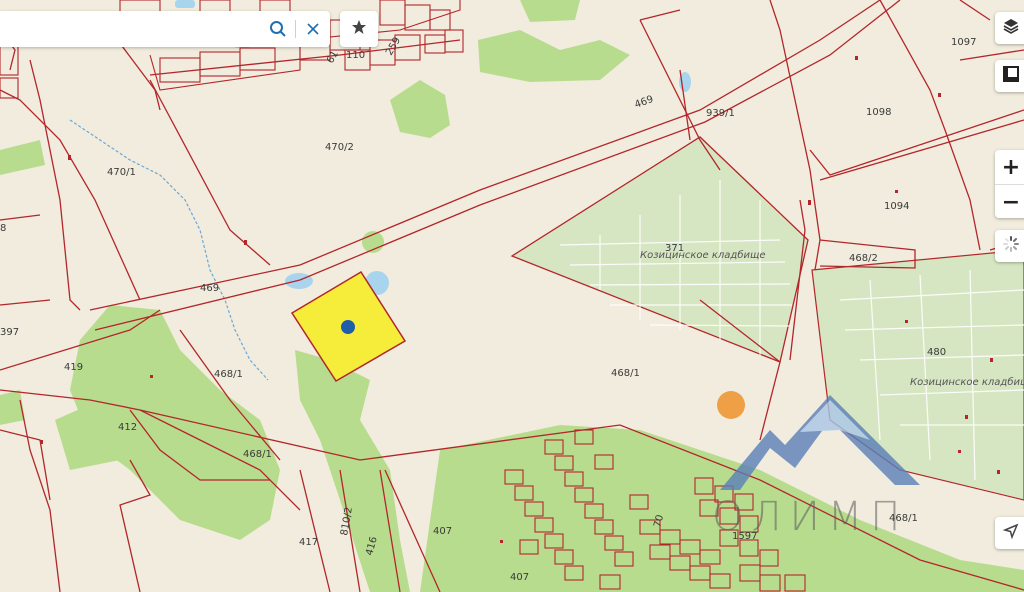  Describe the element at coordinates (863, 258) in the screenshot. I see `parcel-label: 468/2` at that location.